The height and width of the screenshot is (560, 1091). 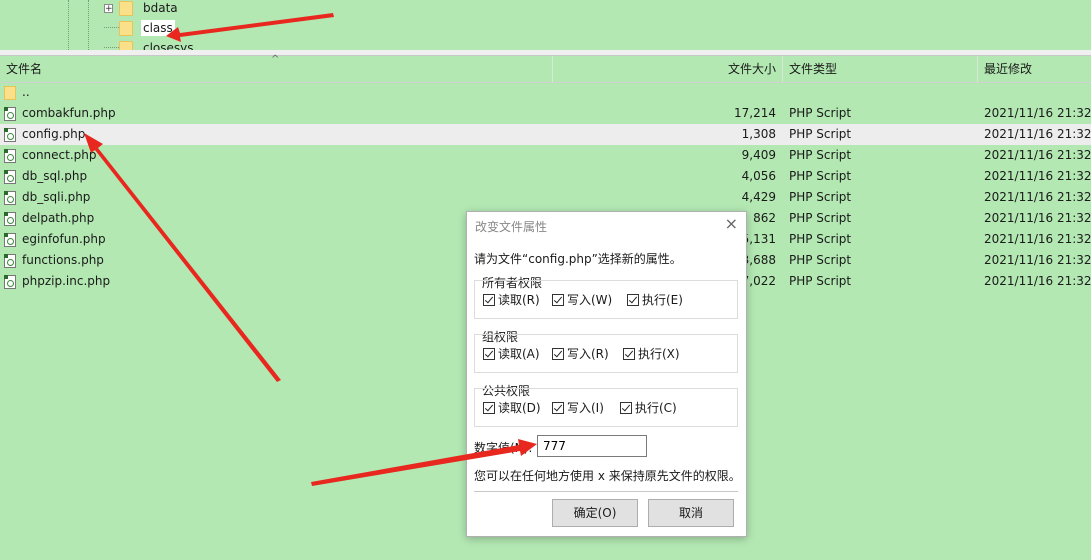 I want to click on group-exec-checkbox: 执行(X), so click(x=651, y=353).